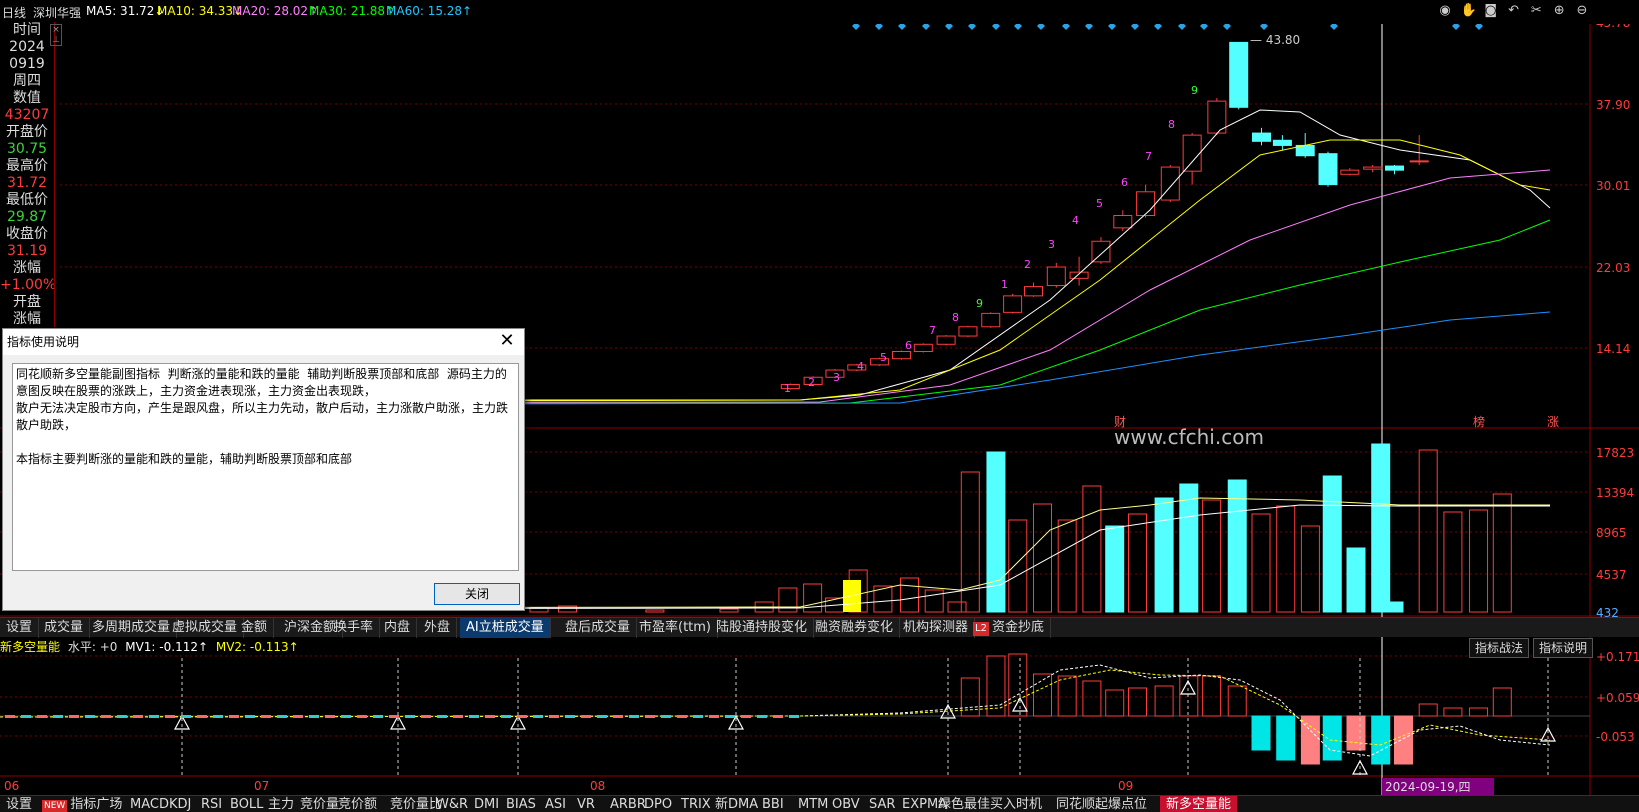 This screenshot has height=812, width=1639. I want to click on volume-tab: 陆股通持股变化, so click(762, 628).